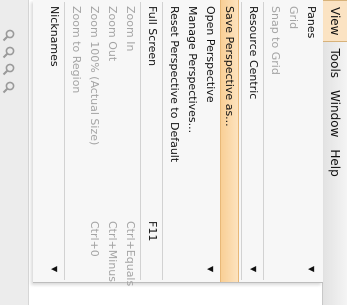  I want to click on menu-item-panes: Panes ▼, so click(311, 141).